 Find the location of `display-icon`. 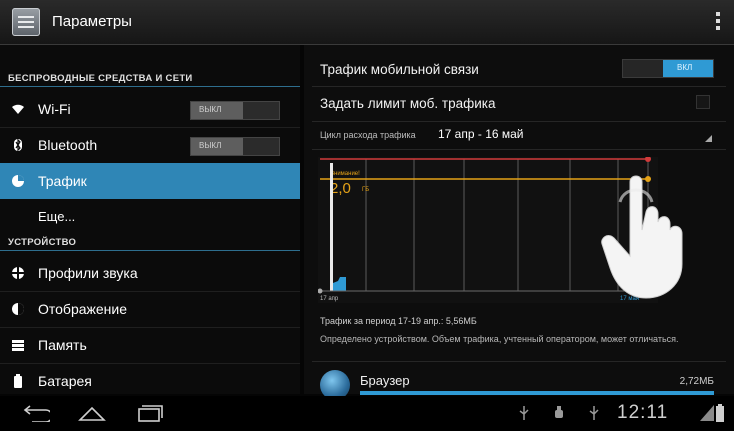

display-icon is located at coordinates (18, 309).